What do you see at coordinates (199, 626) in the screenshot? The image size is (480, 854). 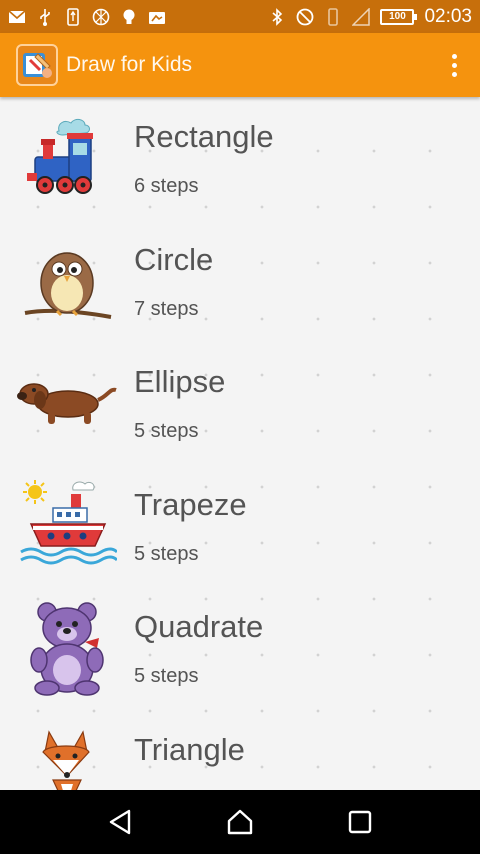 I see `item-title: Quadrate` at bounding box center [199, 626].